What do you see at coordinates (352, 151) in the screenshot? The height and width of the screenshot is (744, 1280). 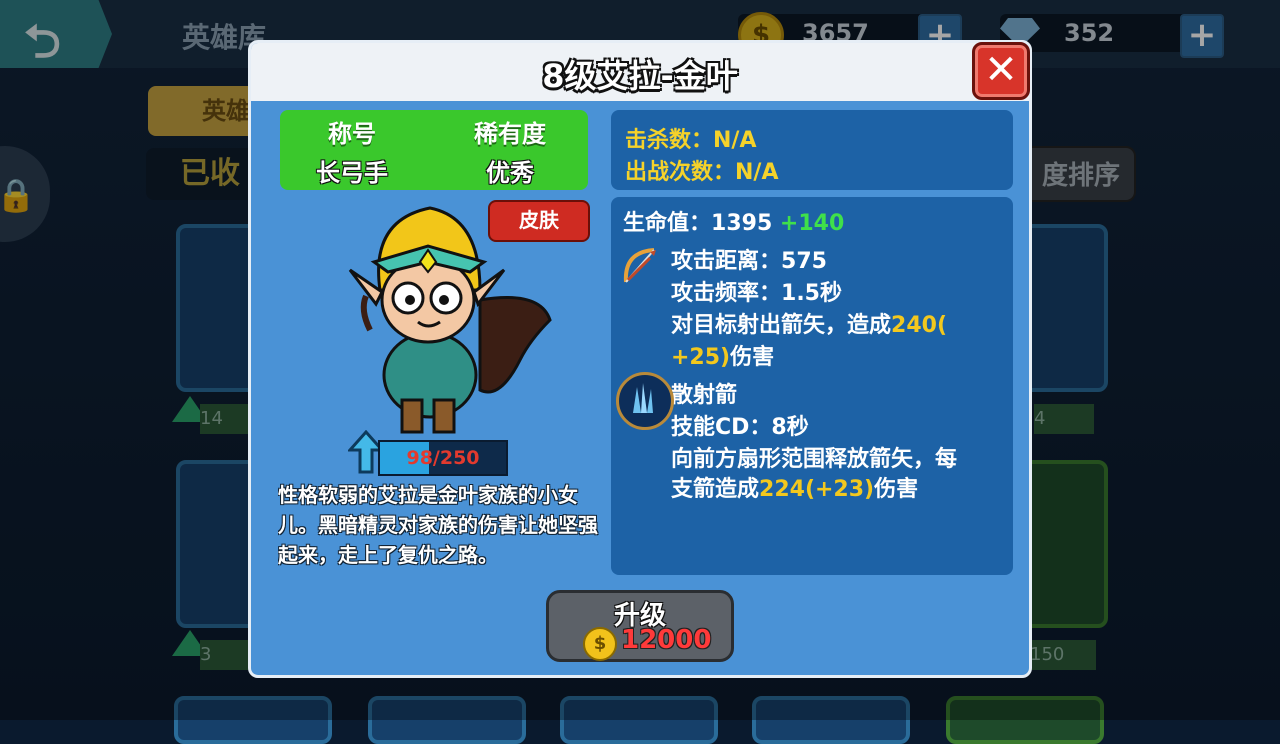 I see `title-tag: 称号 长弓手` at bounding box center [352, 151].